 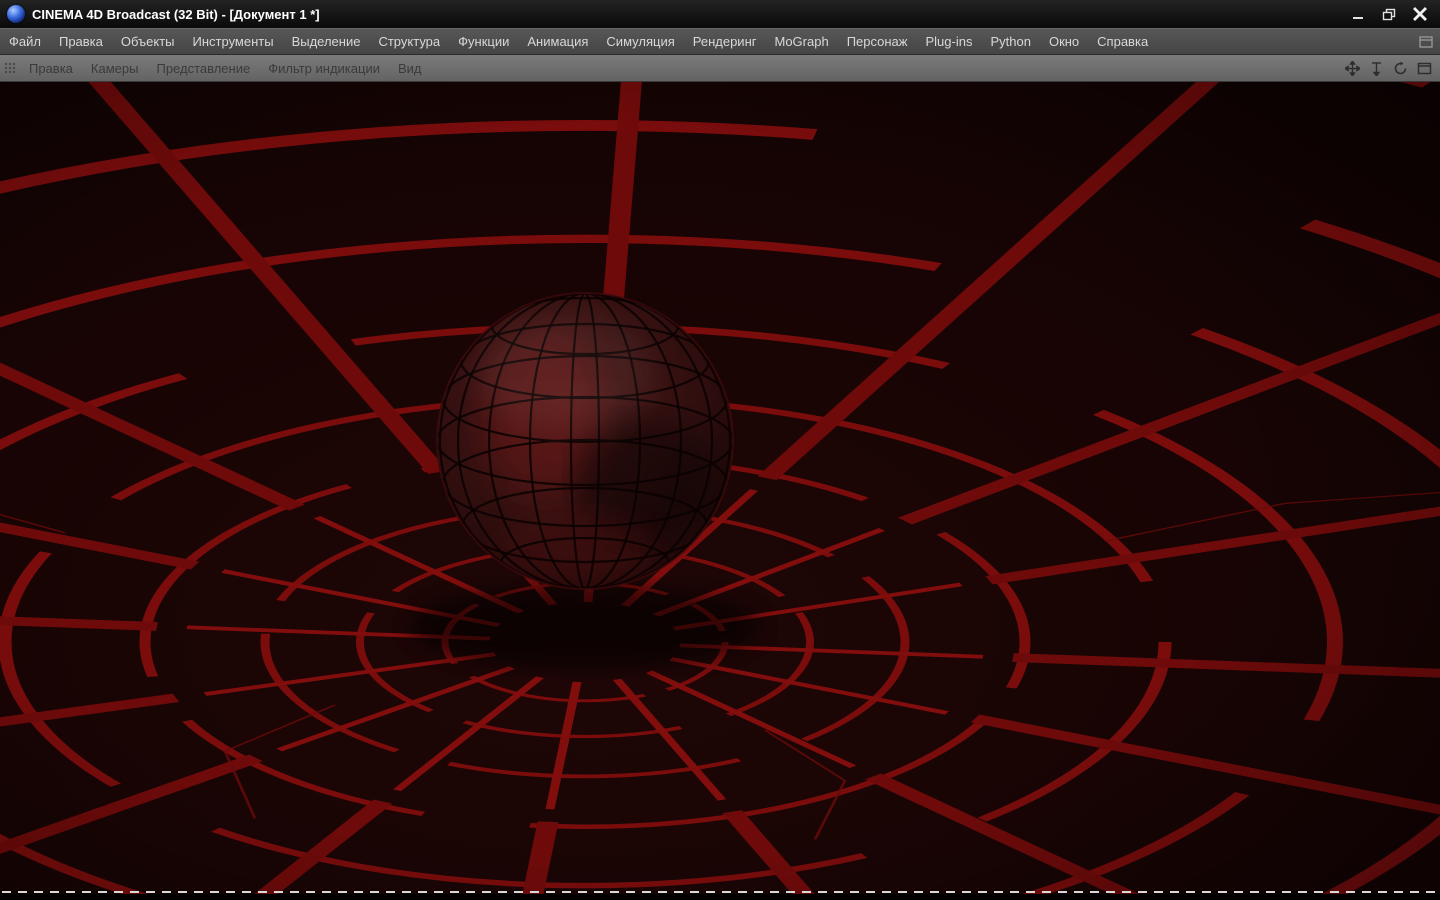 What do you see at coordinates (1376, 68) in the screenshot?
I see `dolly-icon` at bounding box center [1376, 68].